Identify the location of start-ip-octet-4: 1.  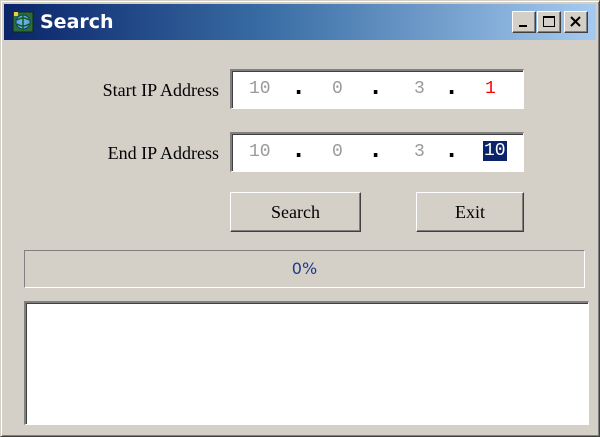
(490, 89).